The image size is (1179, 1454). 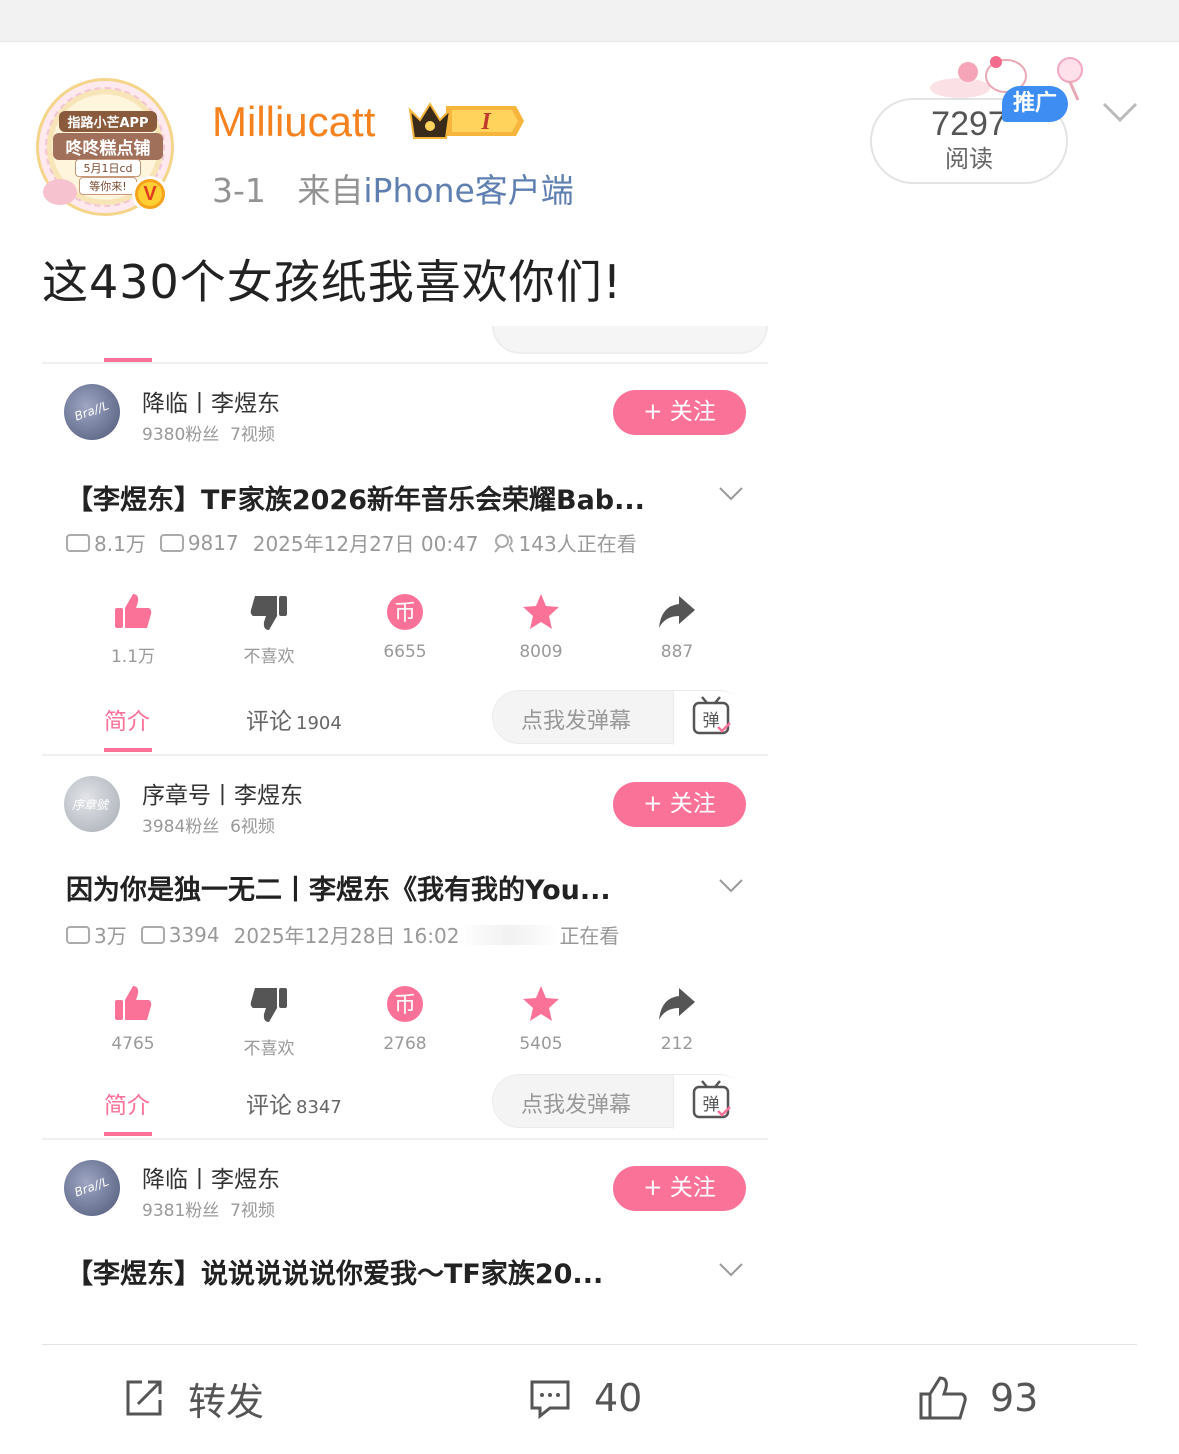 I want to click on fans-count: 3984粉丝, so click(x=181, y=827).